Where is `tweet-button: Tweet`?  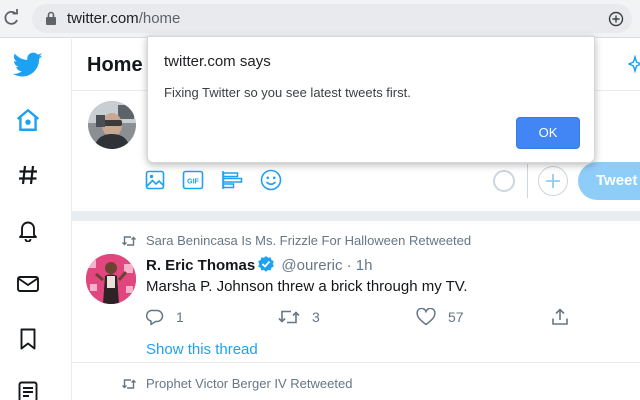 tweet-button: Tweet is located at coordinates (609, 181).